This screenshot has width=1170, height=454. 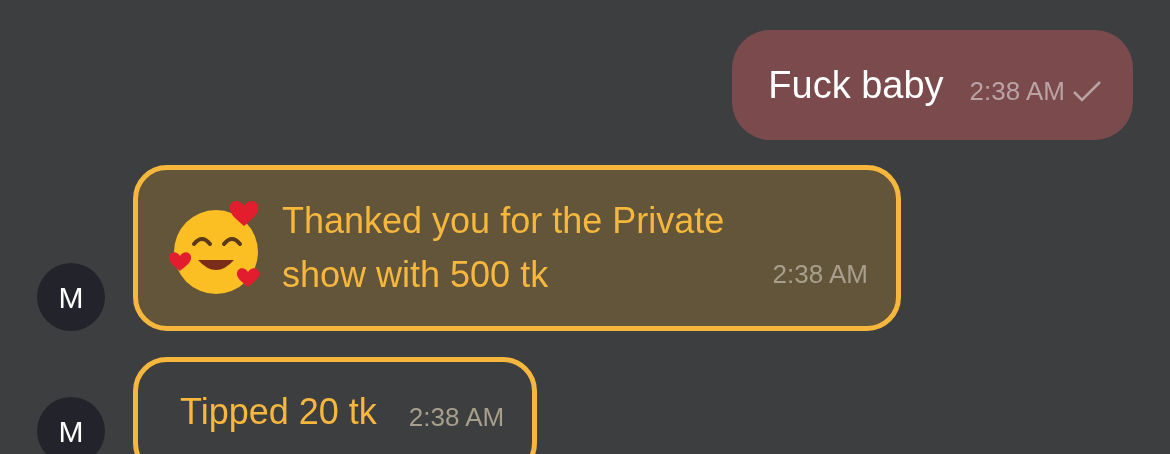 I want to click on message-text: Fuck baby, so click(x=856, y=85).